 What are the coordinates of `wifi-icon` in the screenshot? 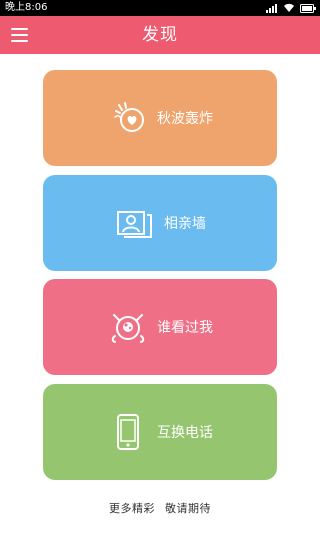 It's located at (289, 8).